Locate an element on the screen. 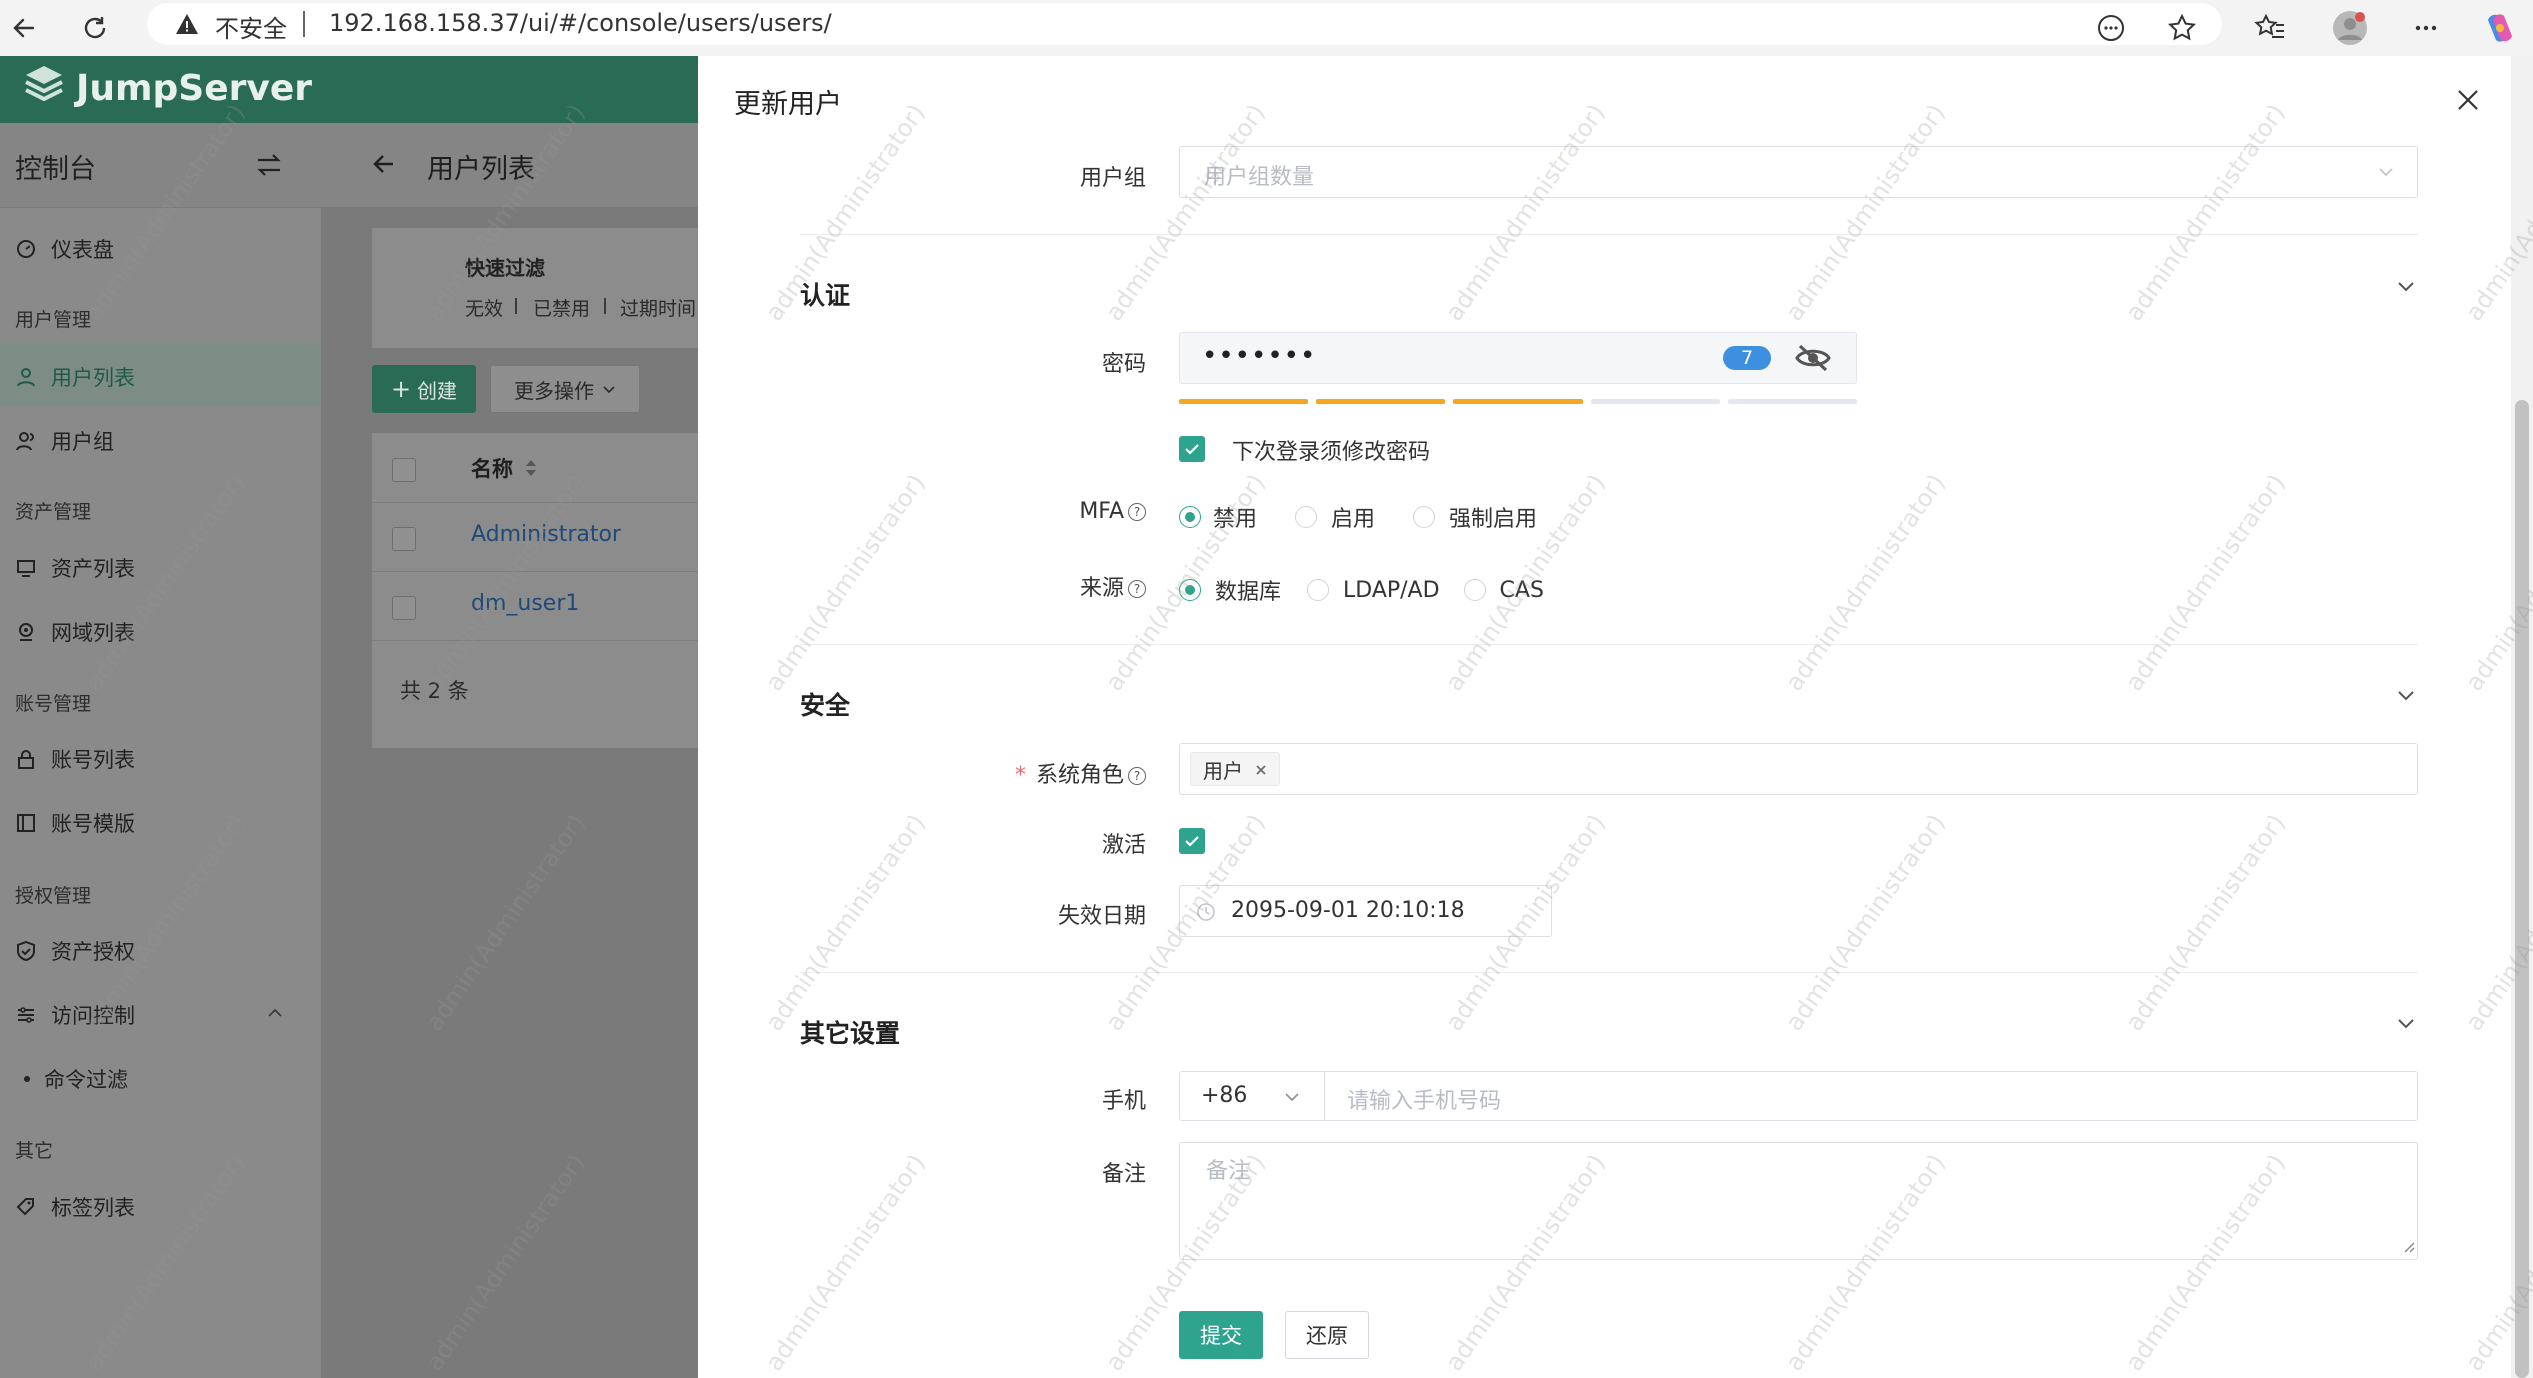 The width and height of the screenshot is (2533, 1378). must-change-checkbox is located at coordinates (1192, 449).